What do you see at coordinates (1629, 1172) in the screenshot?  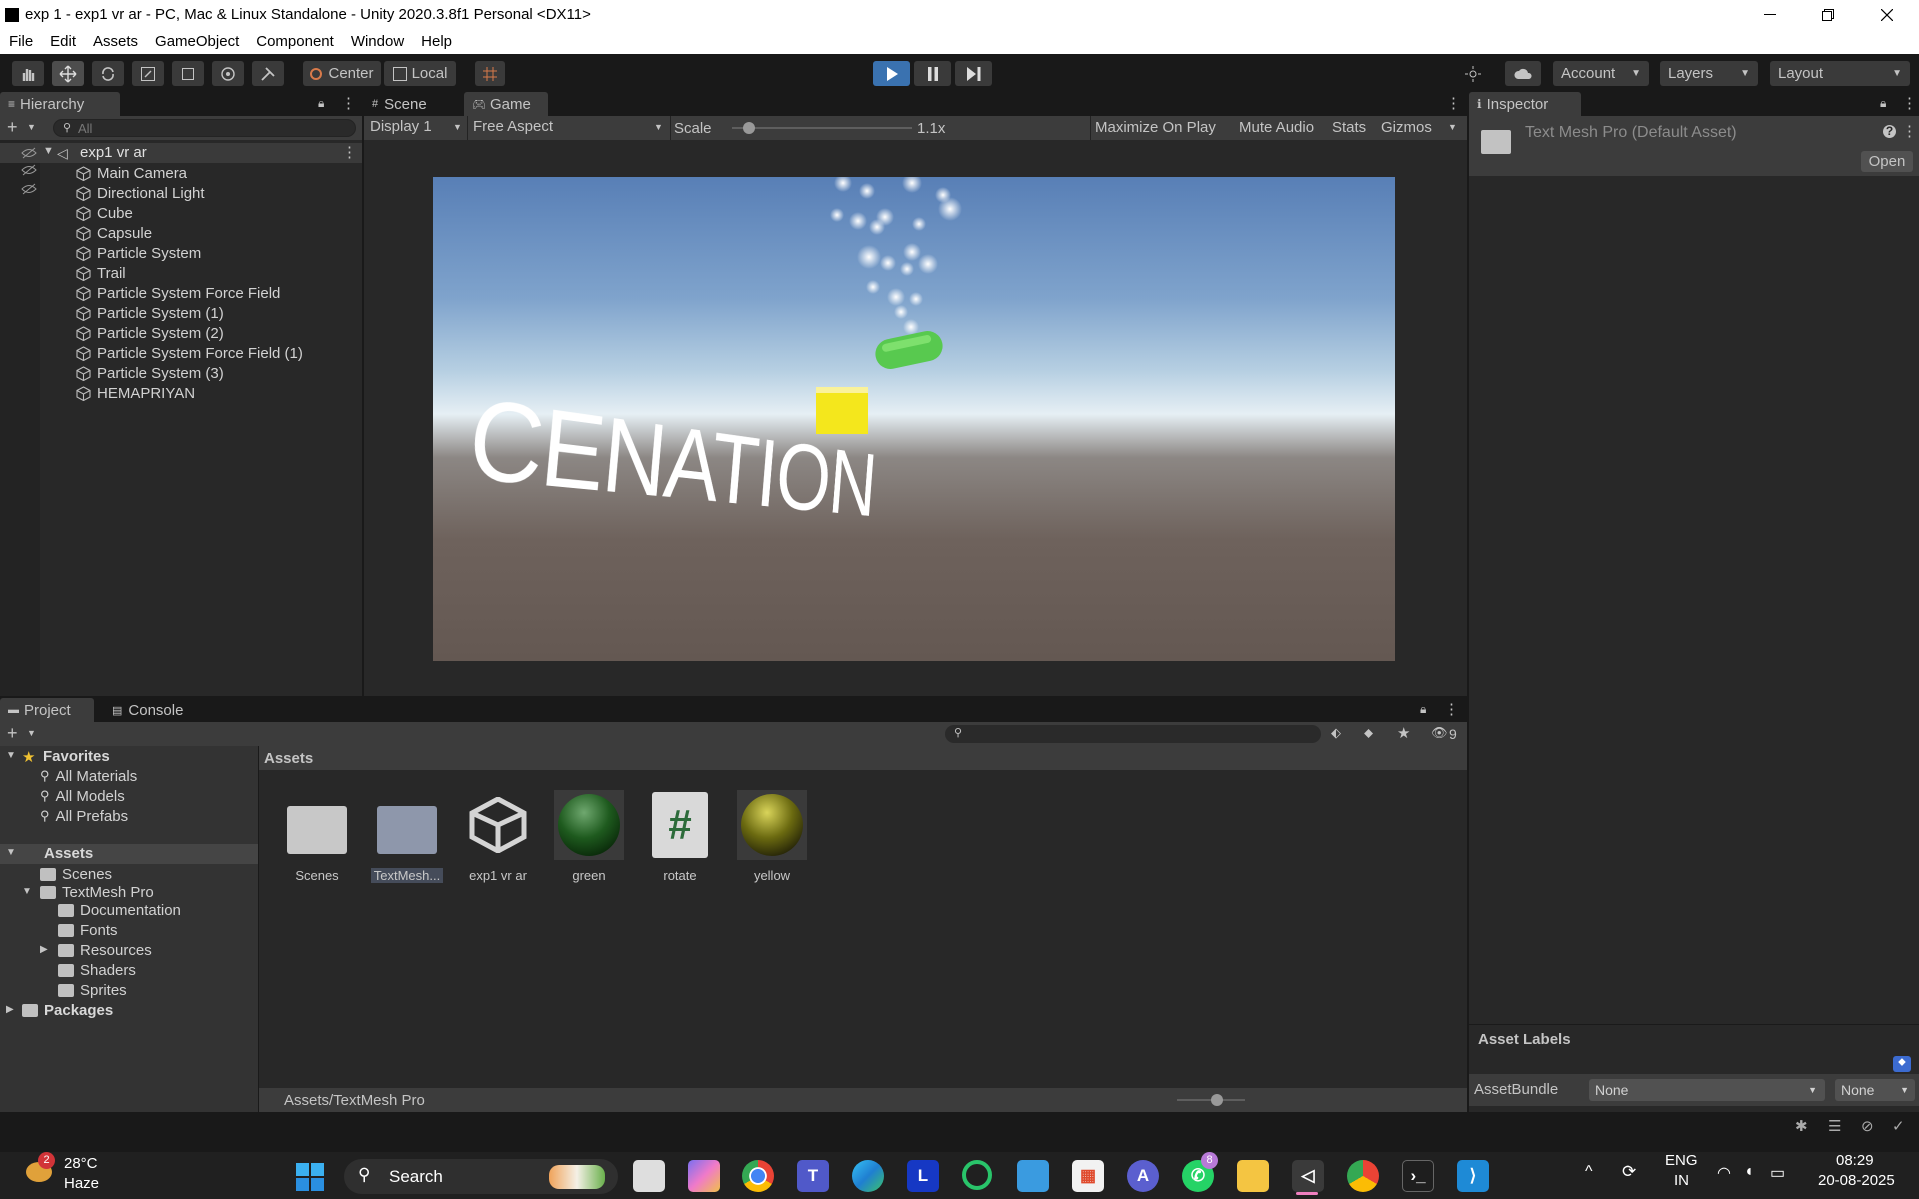 I see `update-icon: ⟳` at bounding box center [1629, 1172].